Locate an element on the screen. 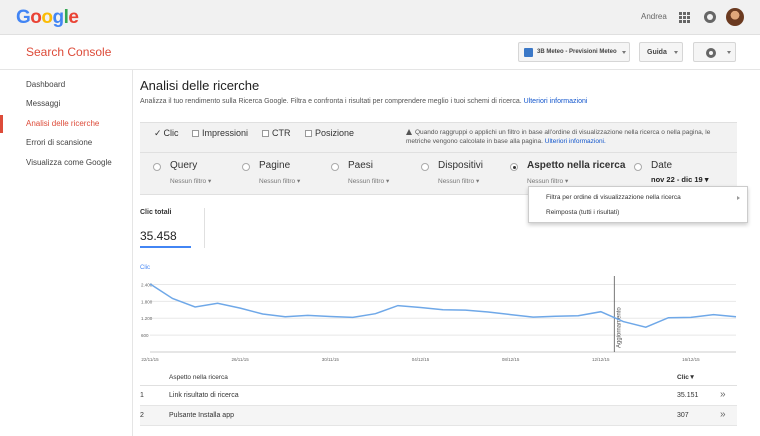 The width and height of the screenshot is (760, 436). chevron-right-icon is located at coordinates (738, 198).